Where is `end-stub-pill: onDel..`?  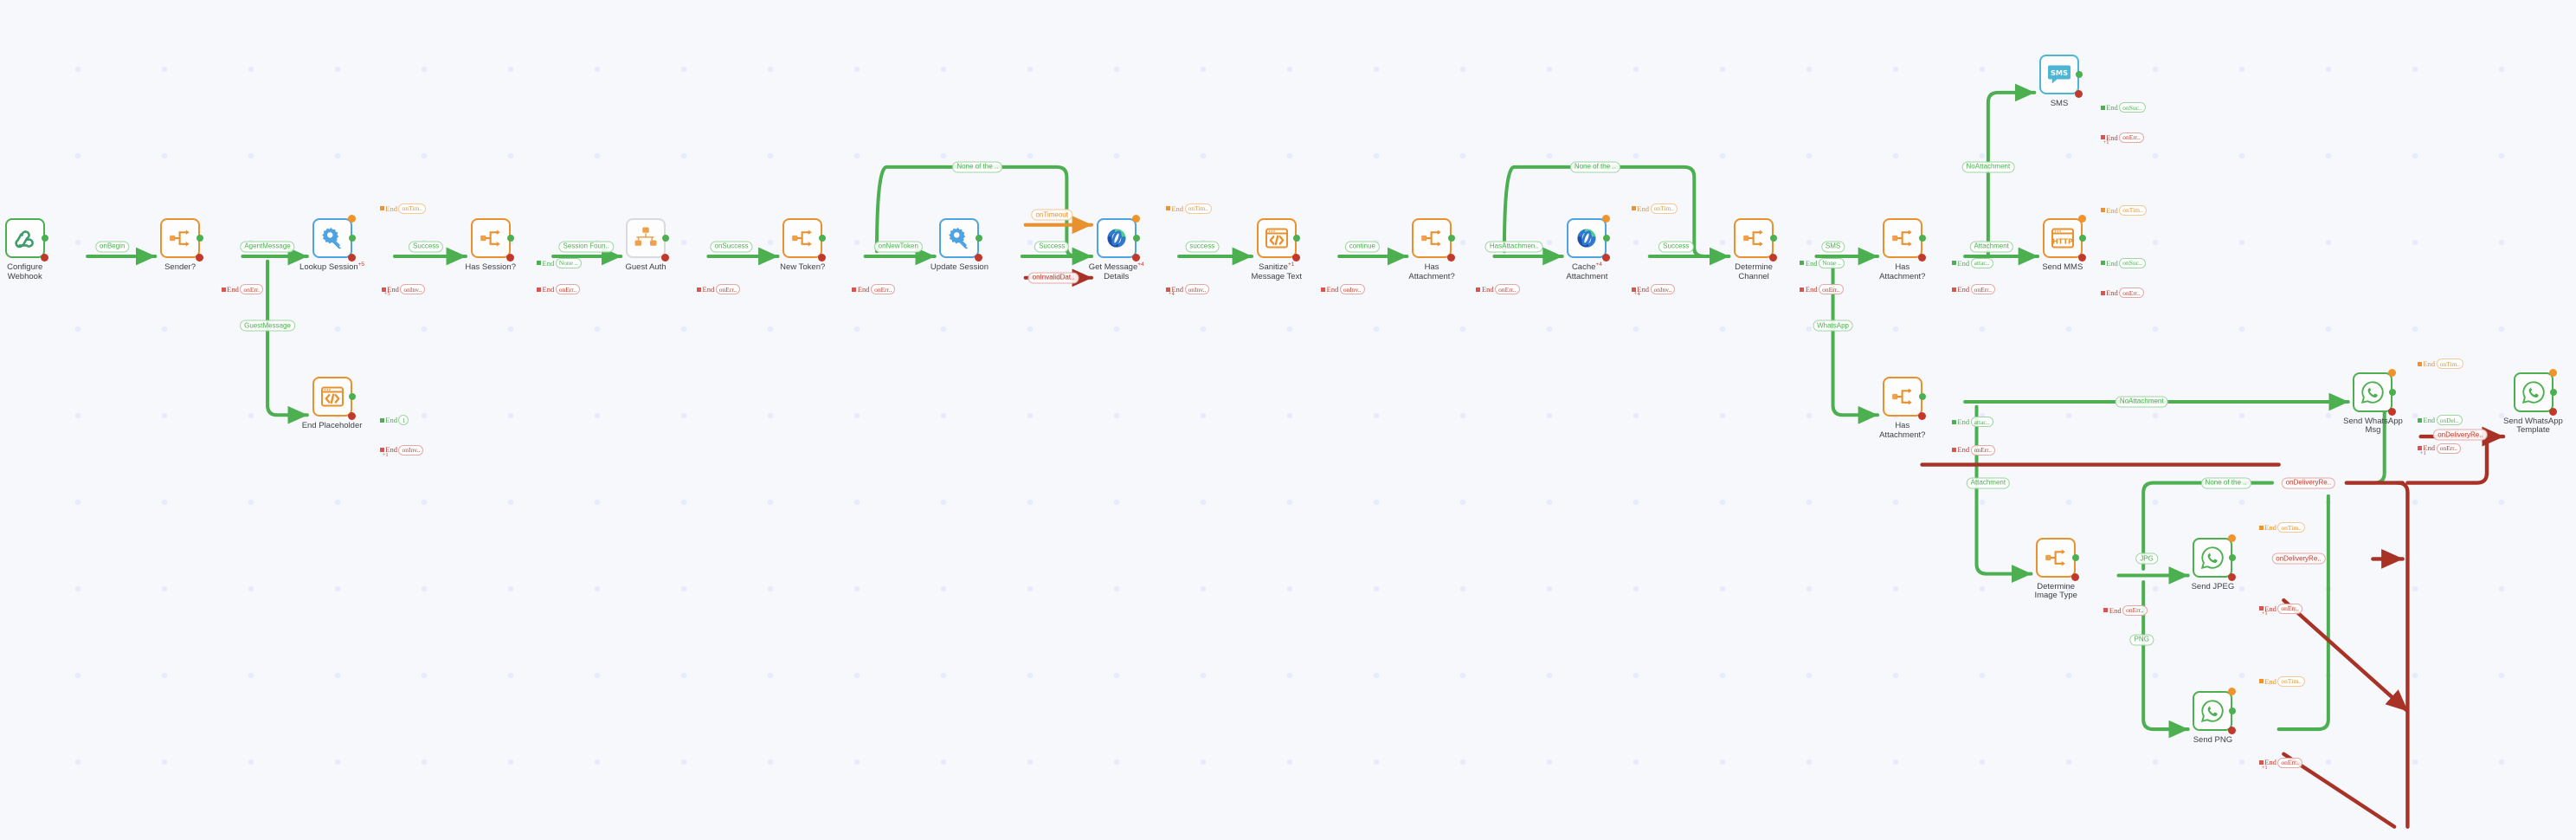
end-stub-pill: onDel.. is located at coordinates (2449, 420).